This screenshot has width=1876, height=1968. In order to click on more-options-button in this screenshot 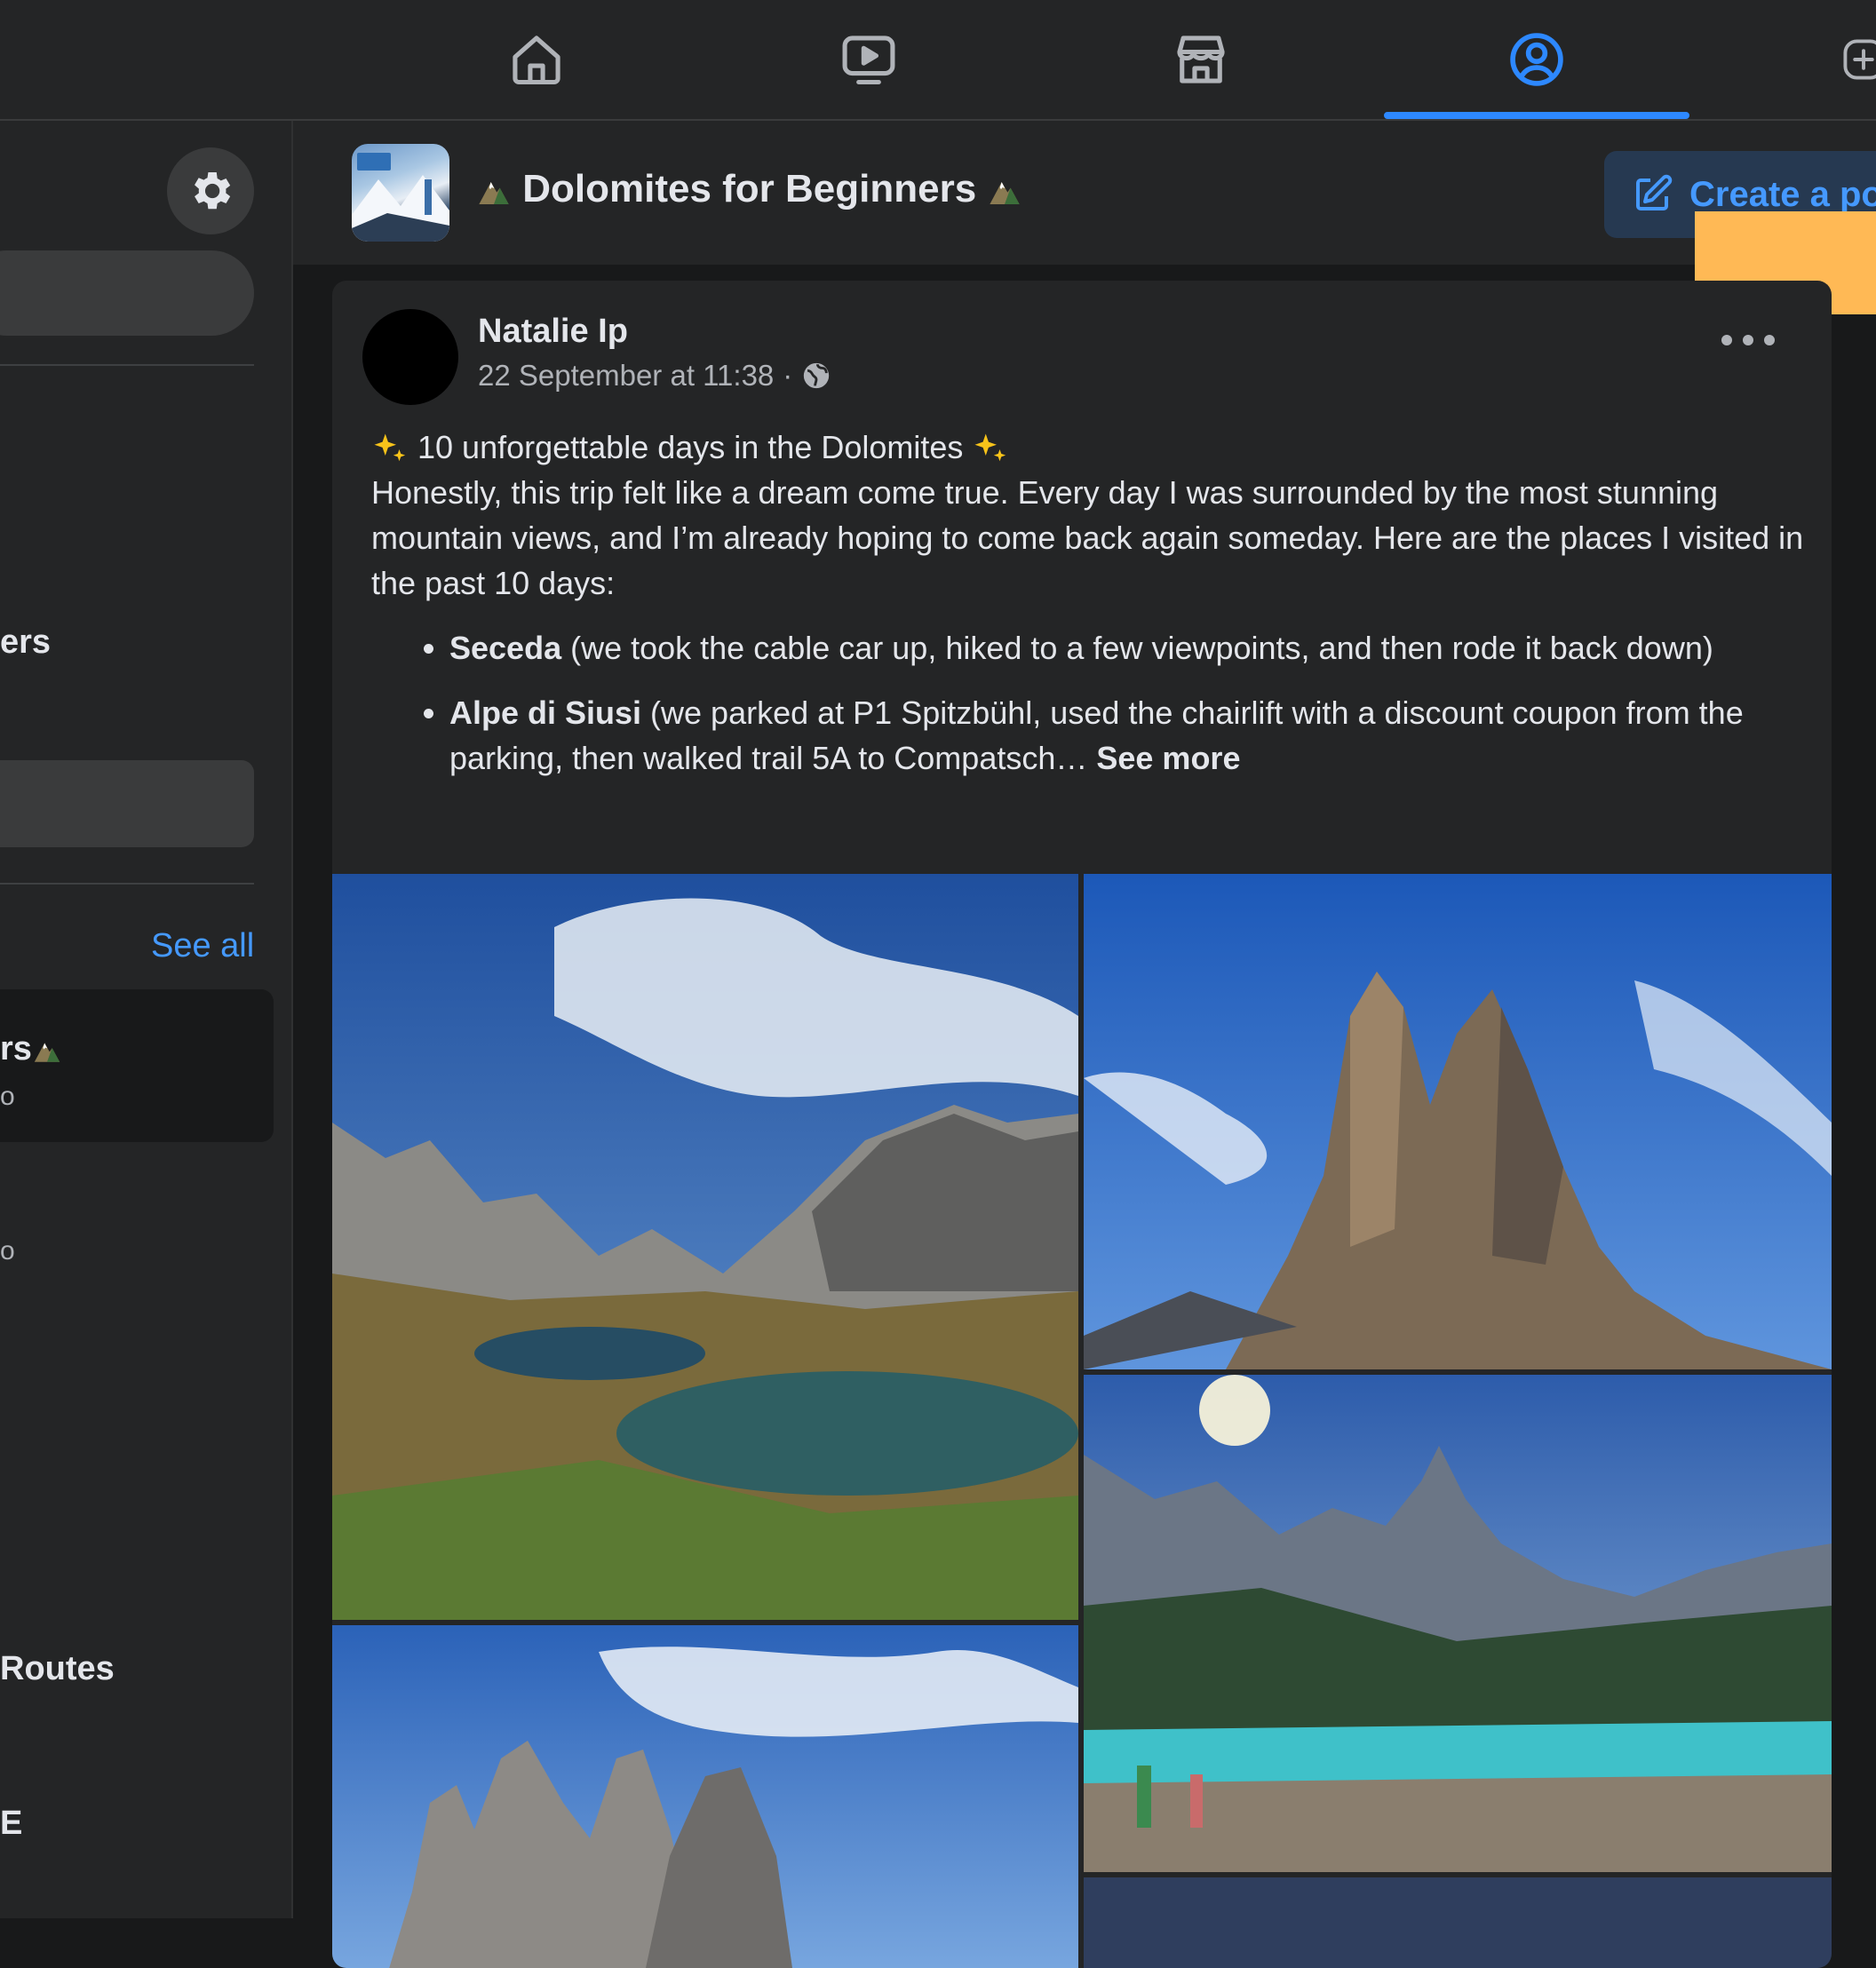, I will do `click(1748, 340)`.